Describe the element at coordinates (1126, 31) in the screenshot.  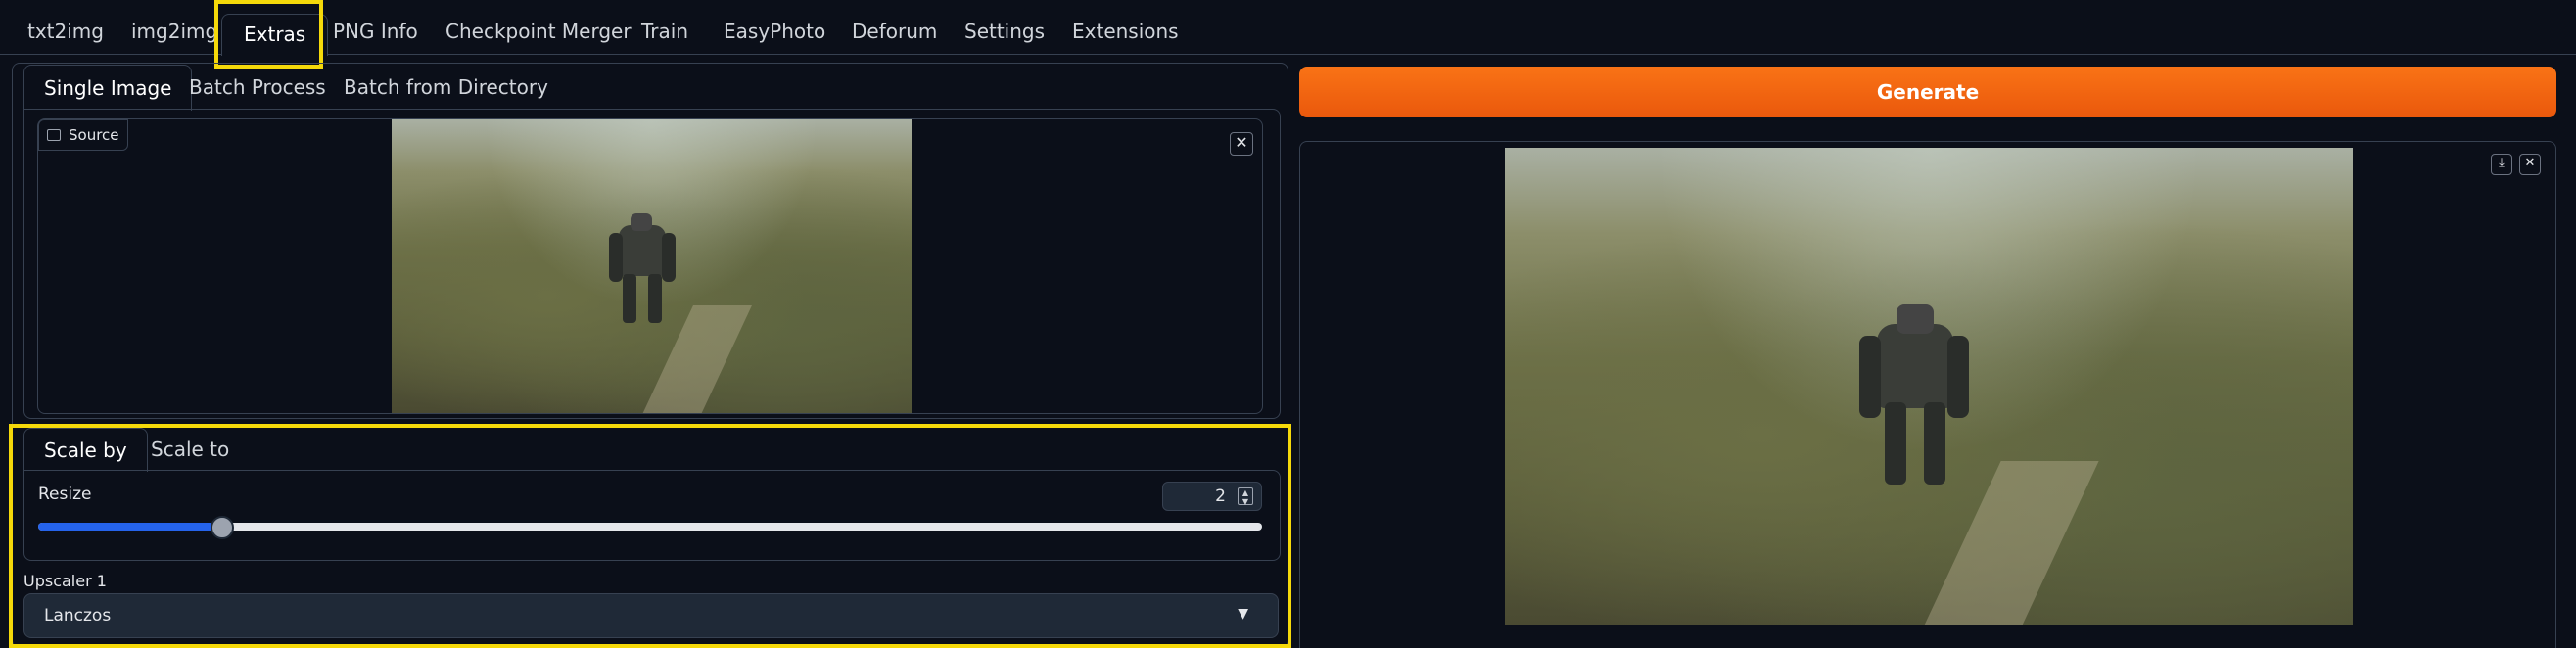
I see `tab-extensions: Extensions` at that location.